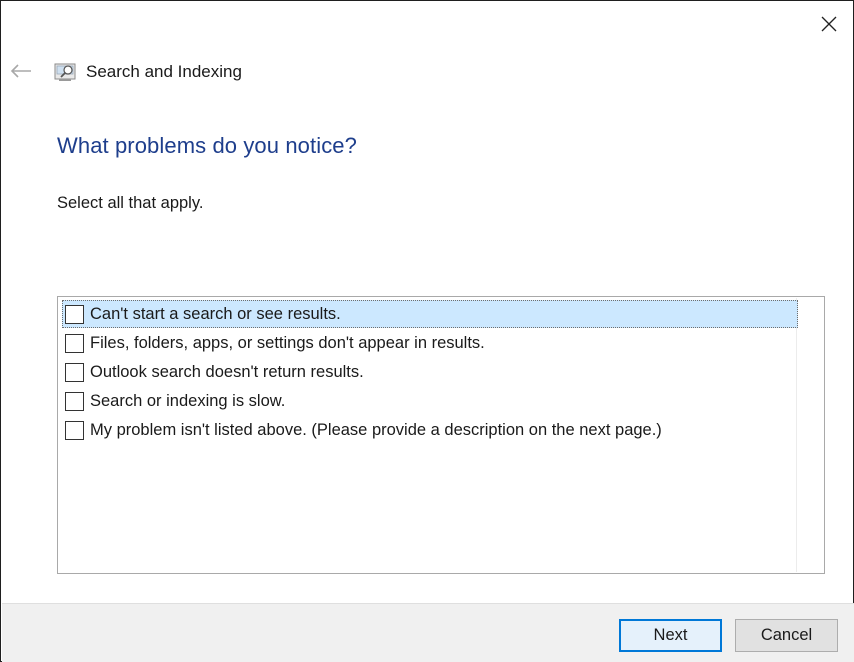 This screenshot has width=854, height=662. I want to click on dialog-footer: Next Cancel, so click(428, 632).